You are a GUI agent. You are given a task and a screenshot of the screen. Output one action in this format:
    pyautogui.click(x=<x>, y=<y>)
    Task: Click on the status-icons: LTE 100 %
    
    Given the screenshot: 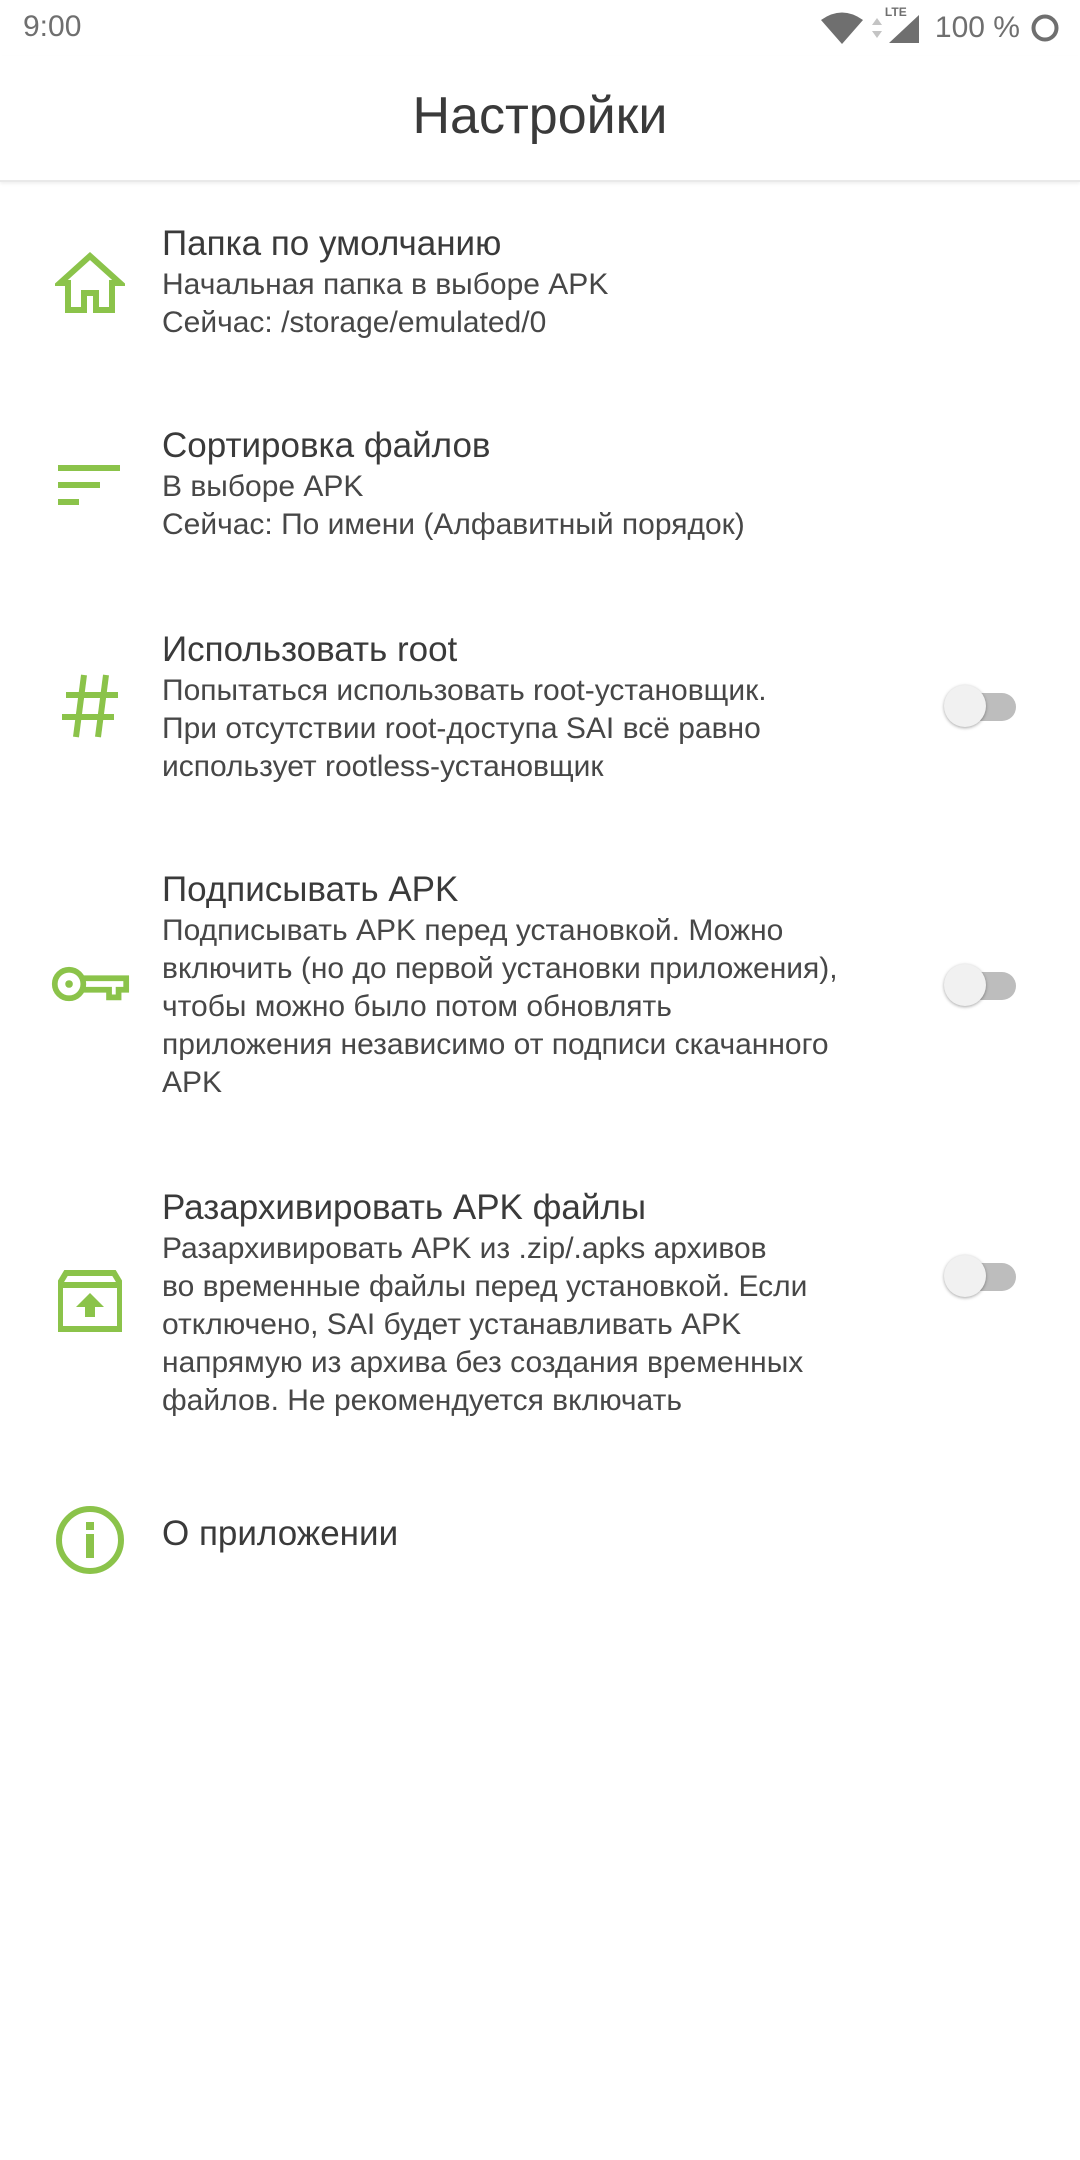 What is the action you would take?
    pyautogui.click(x=939, y=26)
    